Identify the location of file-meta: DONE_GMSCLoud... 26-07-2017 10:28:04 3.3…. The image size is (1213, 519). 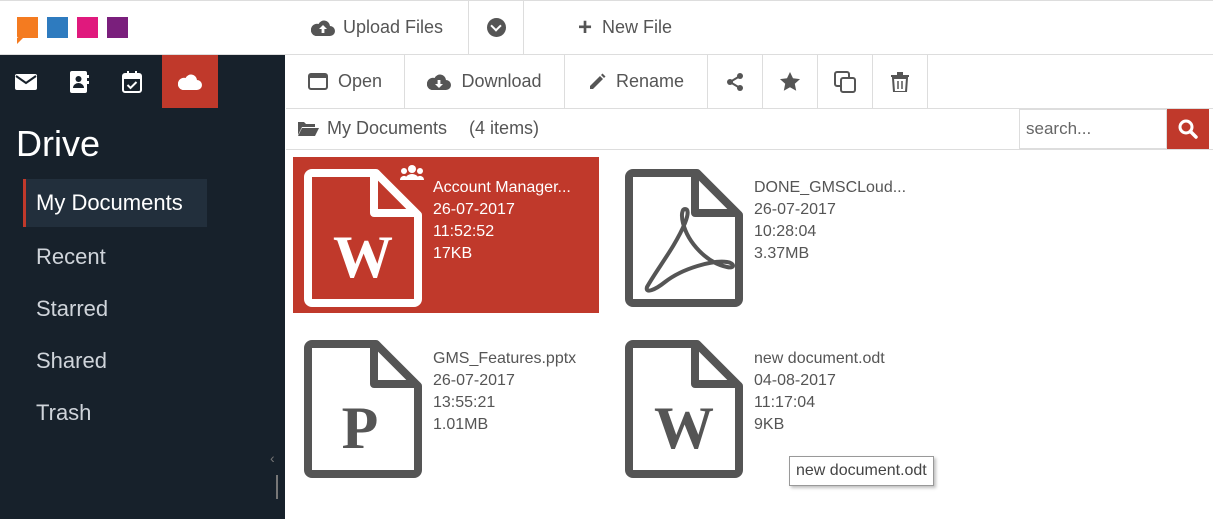
(831, 221).